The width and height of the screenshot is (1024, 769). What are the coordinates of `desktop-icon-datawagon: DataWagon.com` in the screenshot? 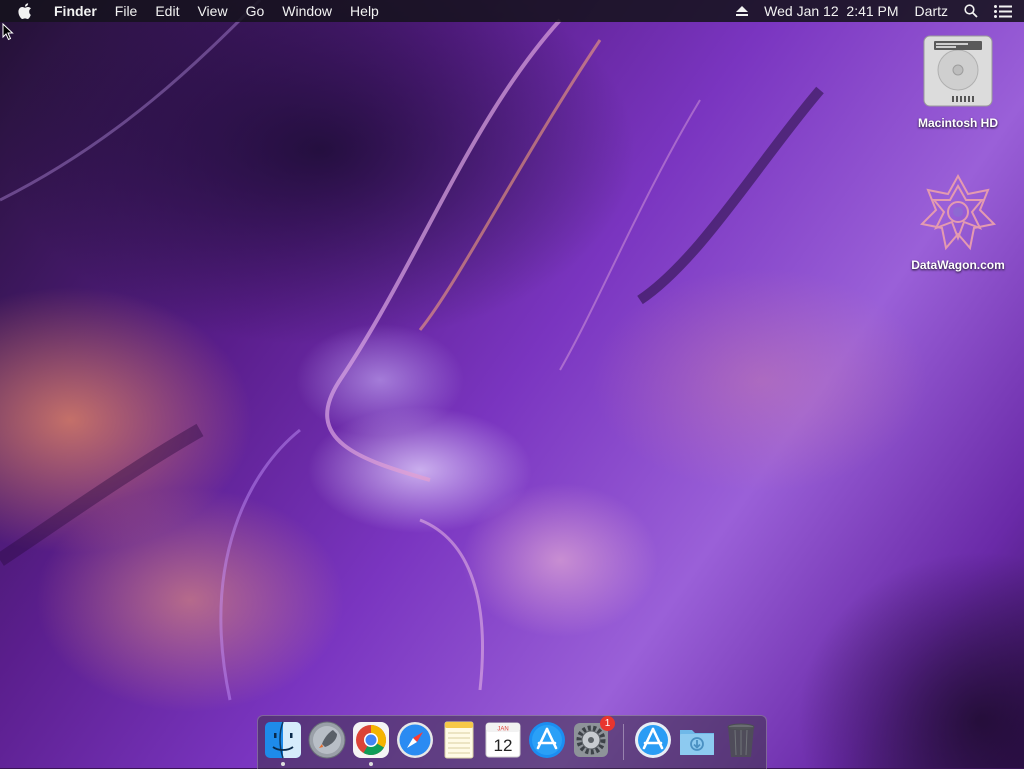 It's located at (958, 222).